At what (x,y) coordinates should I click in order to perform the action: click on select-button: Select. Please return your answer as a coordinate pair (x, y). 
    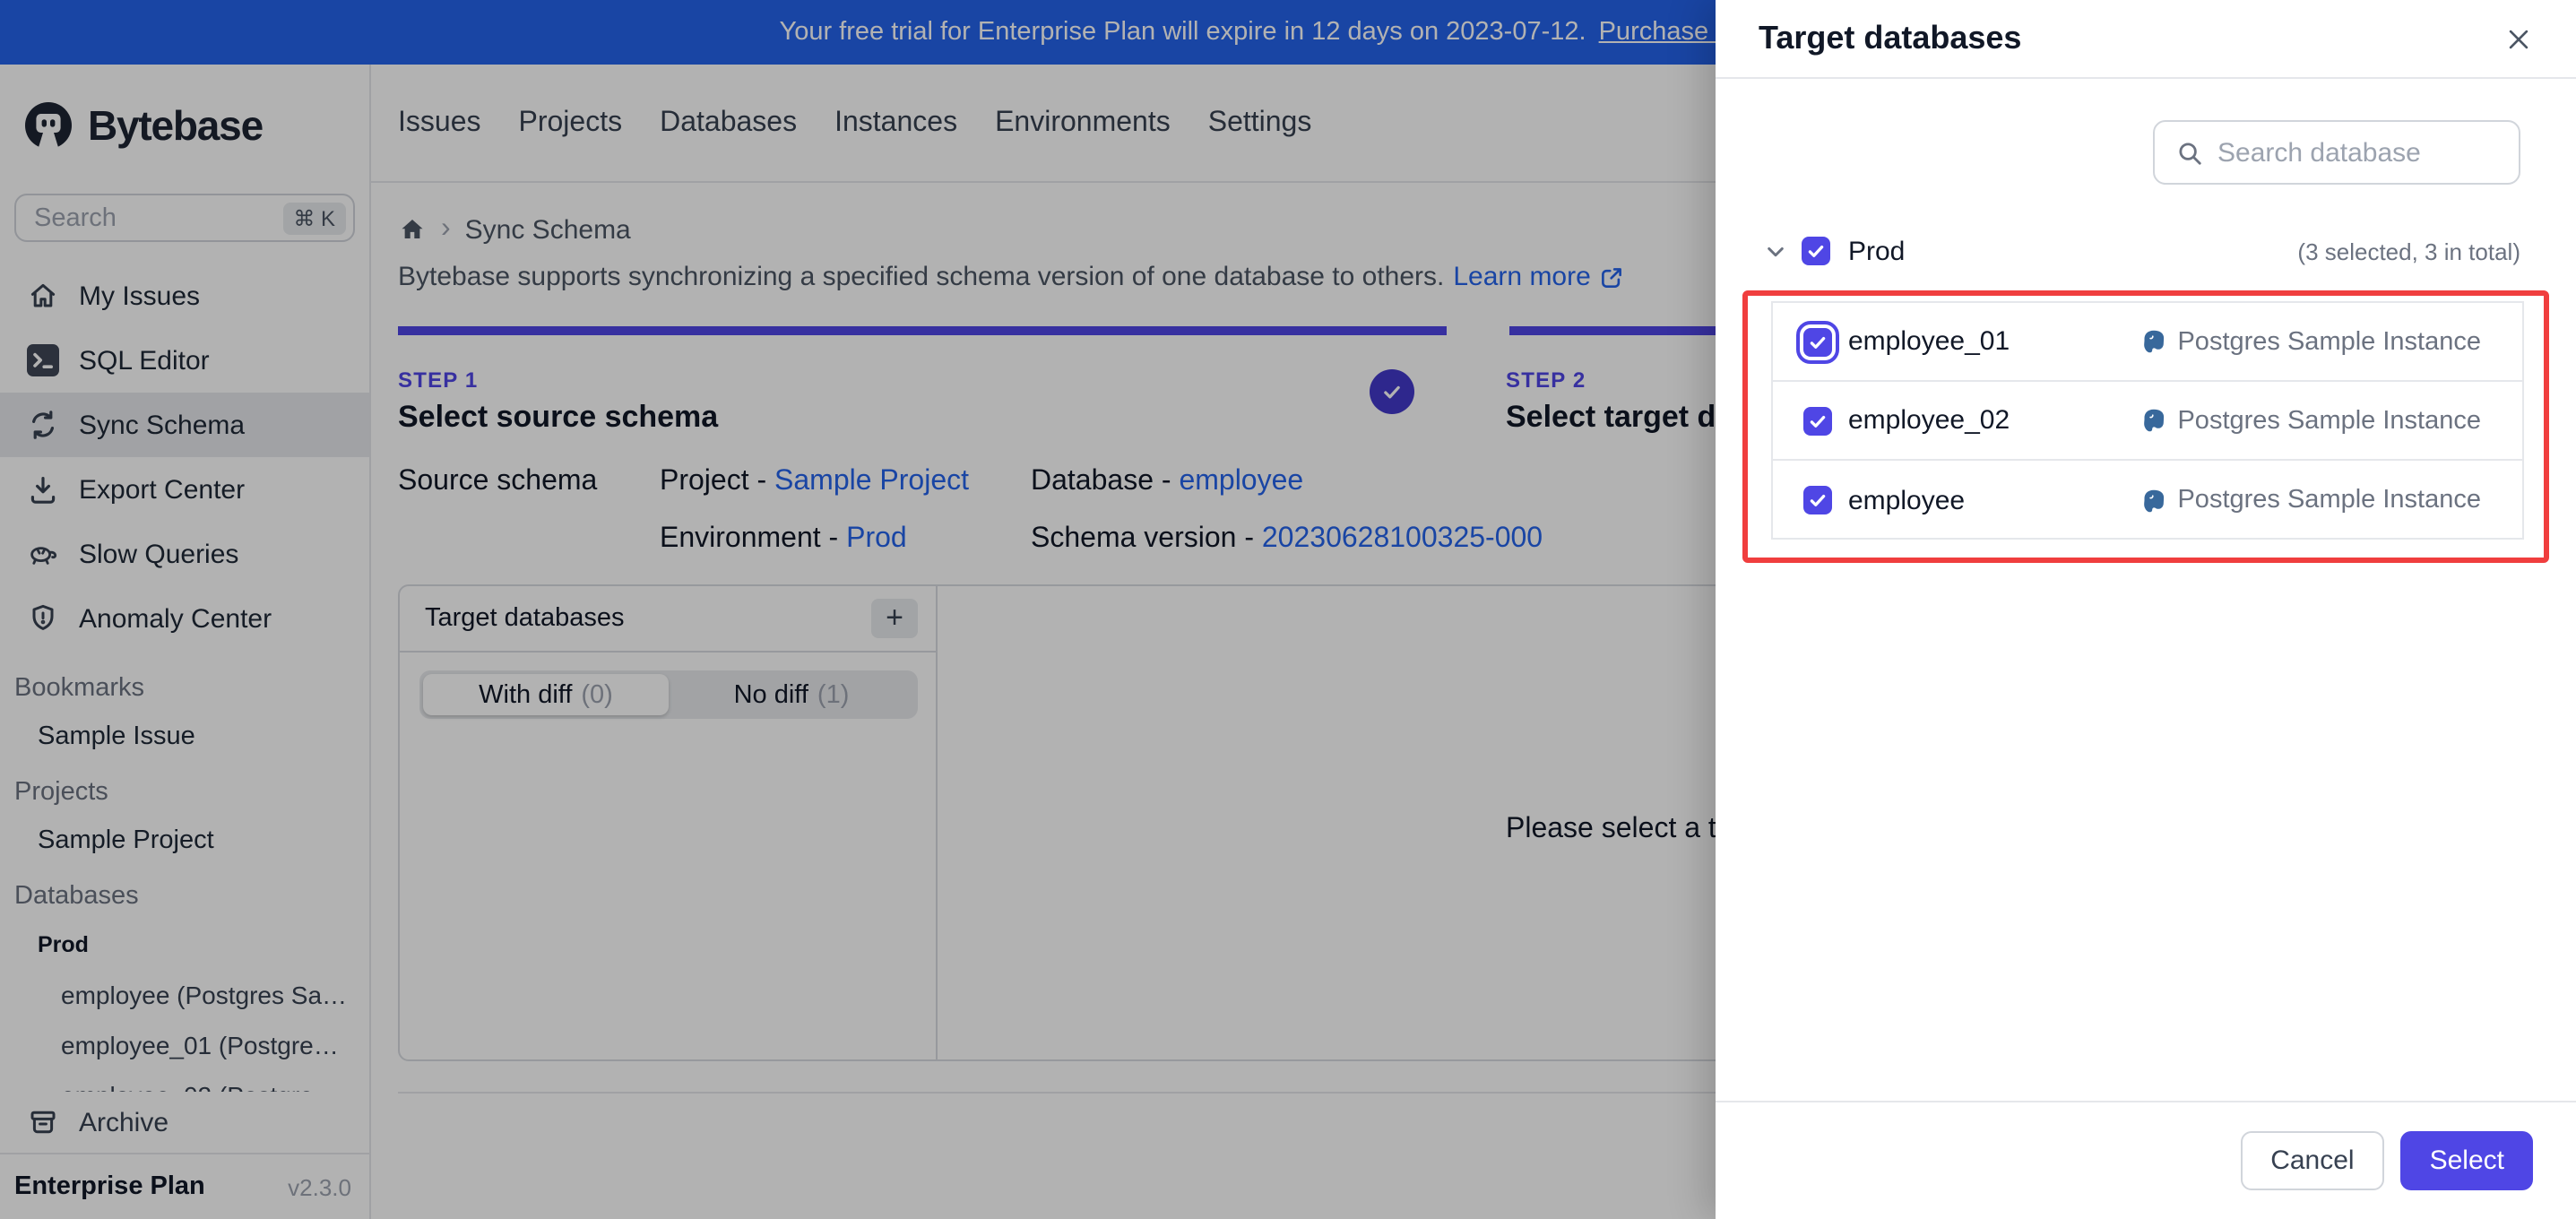
    Looking at the image, I should click on (2466, 1160).